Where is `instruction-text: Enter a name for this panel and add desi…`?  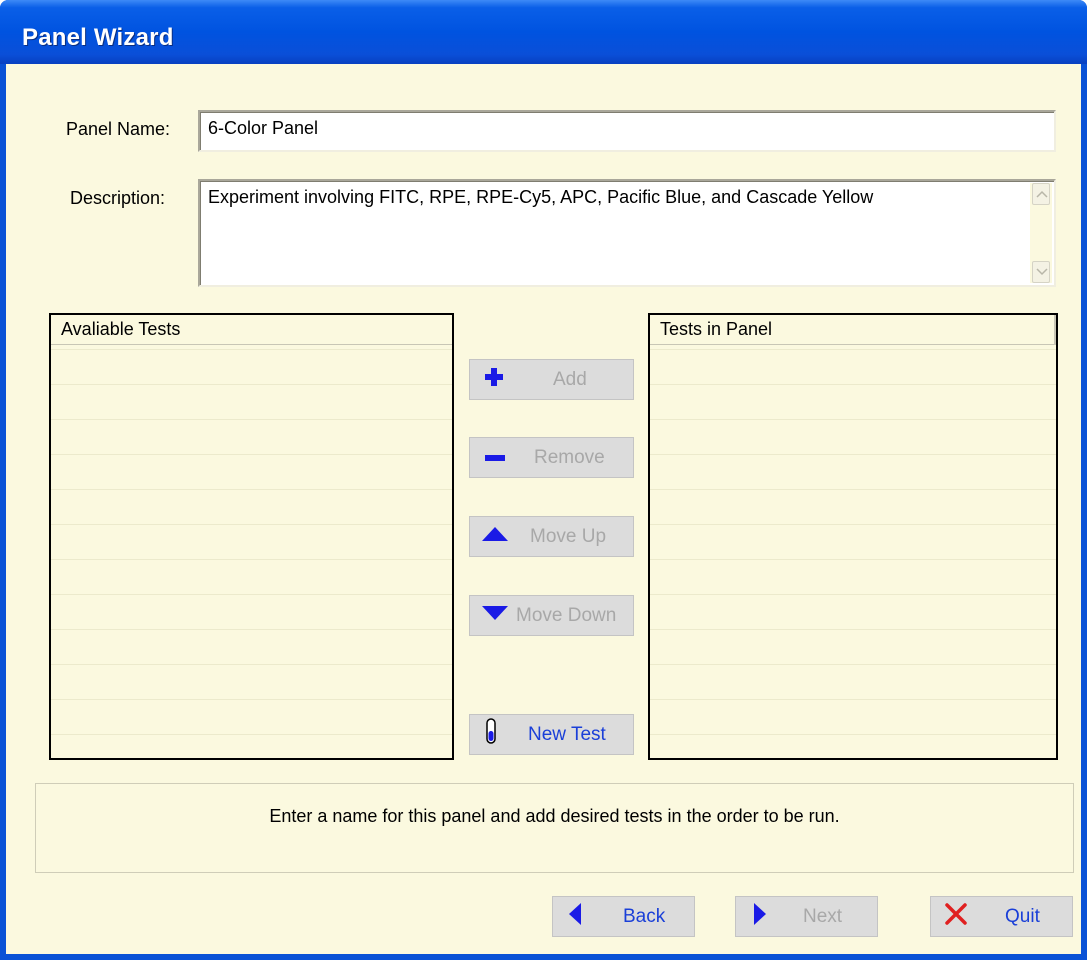
instruction-text: Enter a name for this panel and add desi… is located at coordinates (554, 816).